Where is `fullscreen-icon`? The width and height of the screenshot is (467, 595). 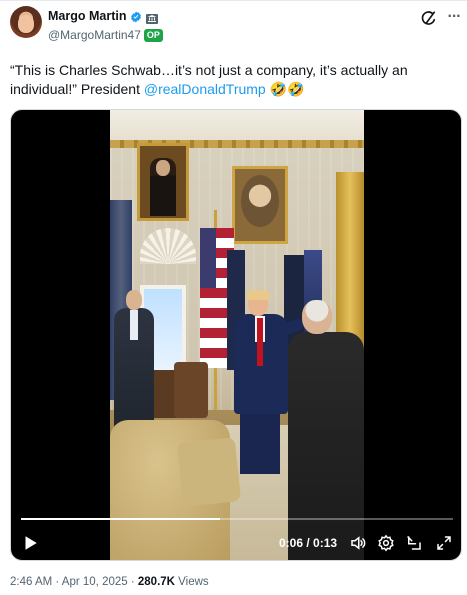
fullscreen-icon is located at coordinates (444, 543).